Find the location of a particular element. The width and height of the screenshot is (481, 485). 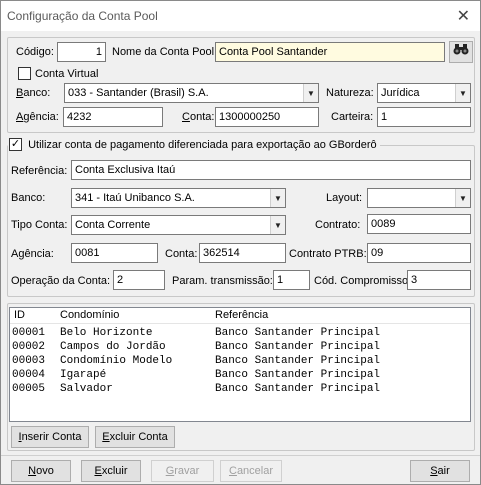

banco-pag-select-value: 341 - Itaú Unibanco S.A. is located at coordinates (135, 198).